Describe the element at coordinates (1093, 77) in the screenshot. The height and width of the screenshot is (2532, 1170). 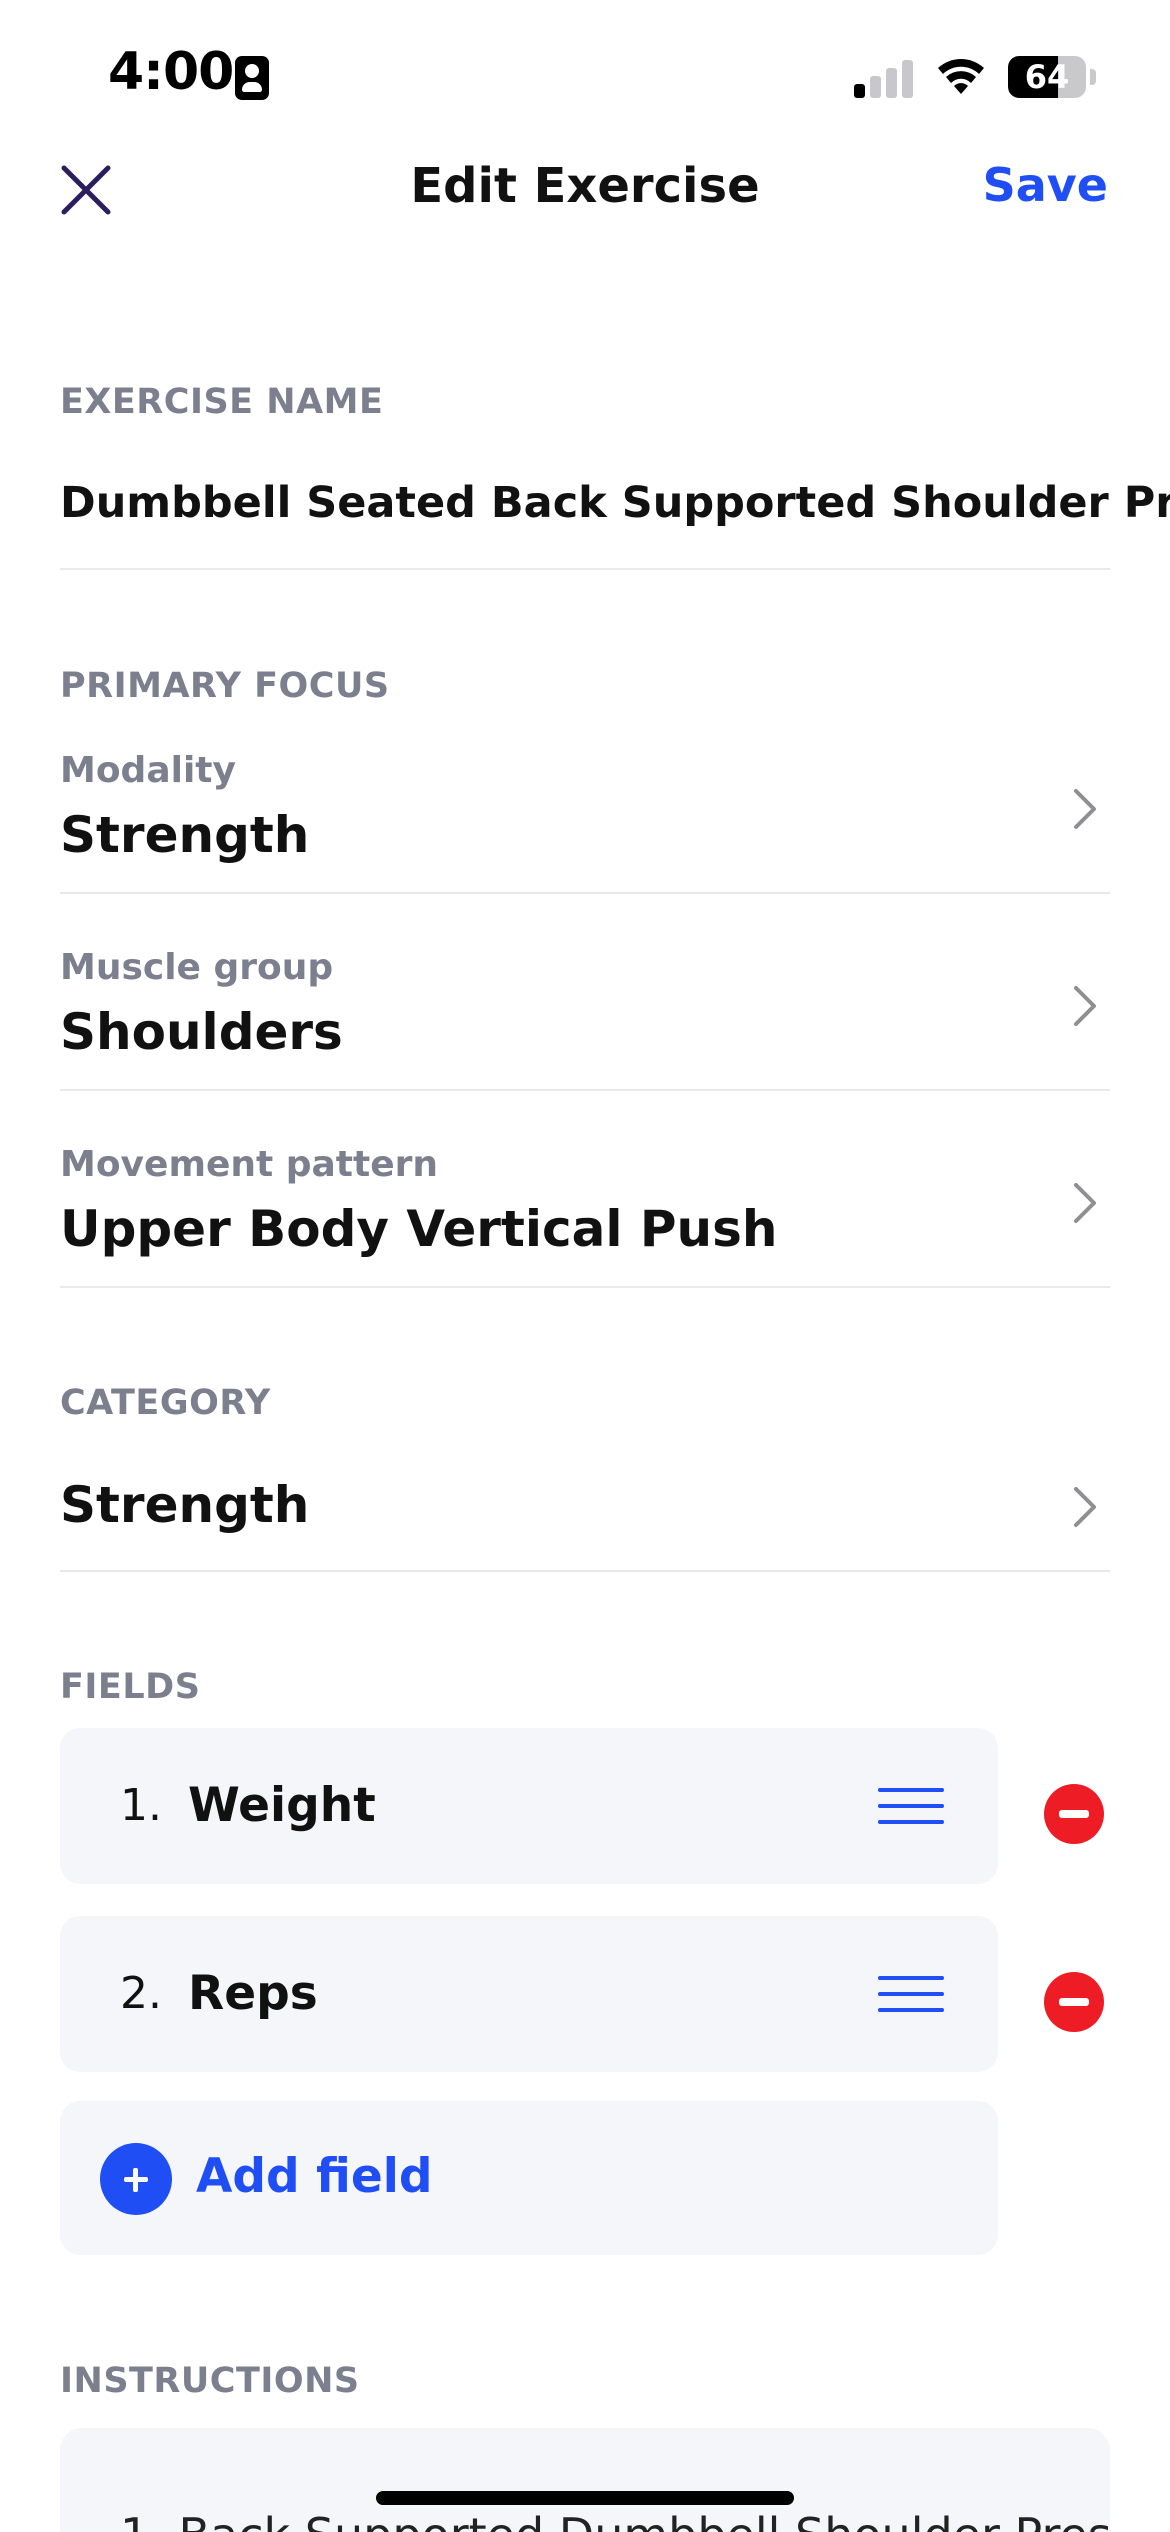
I see `battery-cap` at that location.